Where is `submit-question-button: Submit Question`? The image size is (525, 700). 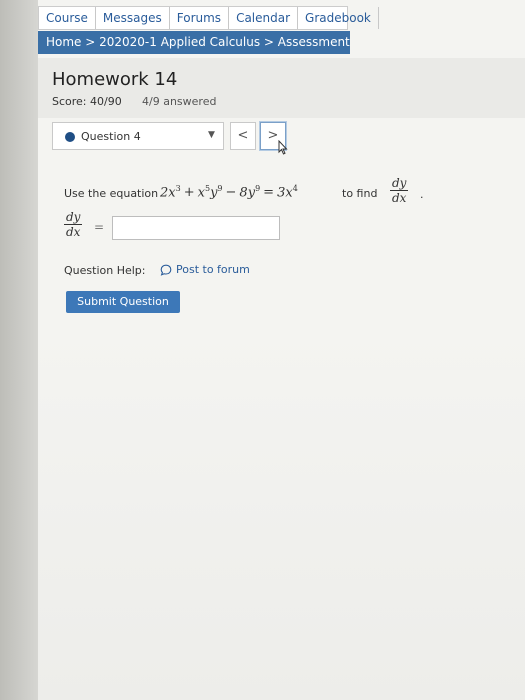 submit-question-button: Submit Question is located at coordinates (123, 302).